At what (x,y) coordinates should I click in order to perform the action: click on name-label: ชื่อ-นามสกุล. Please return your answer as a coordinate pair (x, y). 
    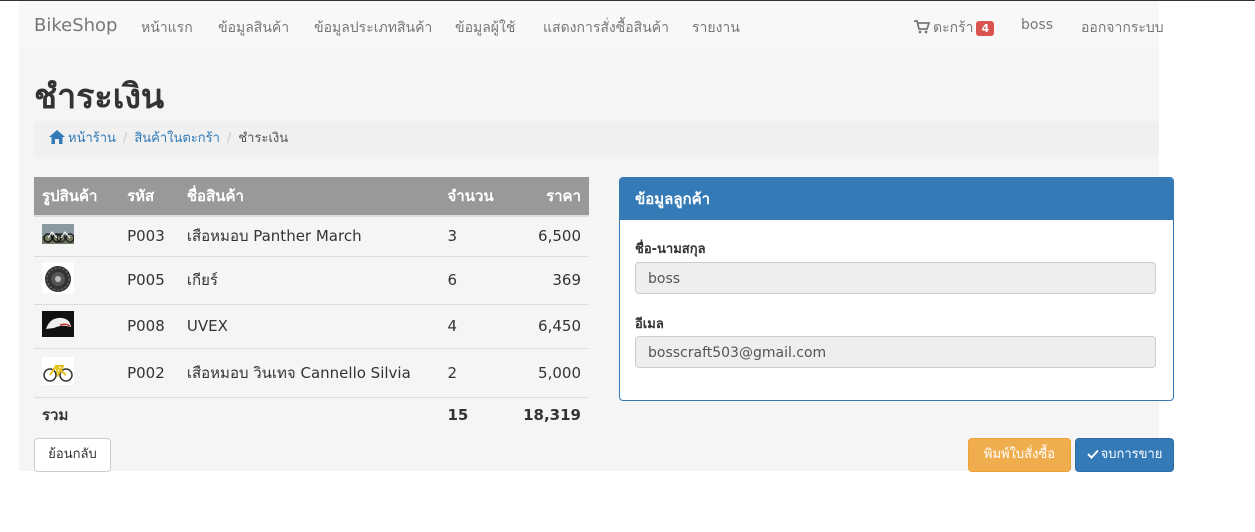
    Looking at the image, I should click on (670, 249).